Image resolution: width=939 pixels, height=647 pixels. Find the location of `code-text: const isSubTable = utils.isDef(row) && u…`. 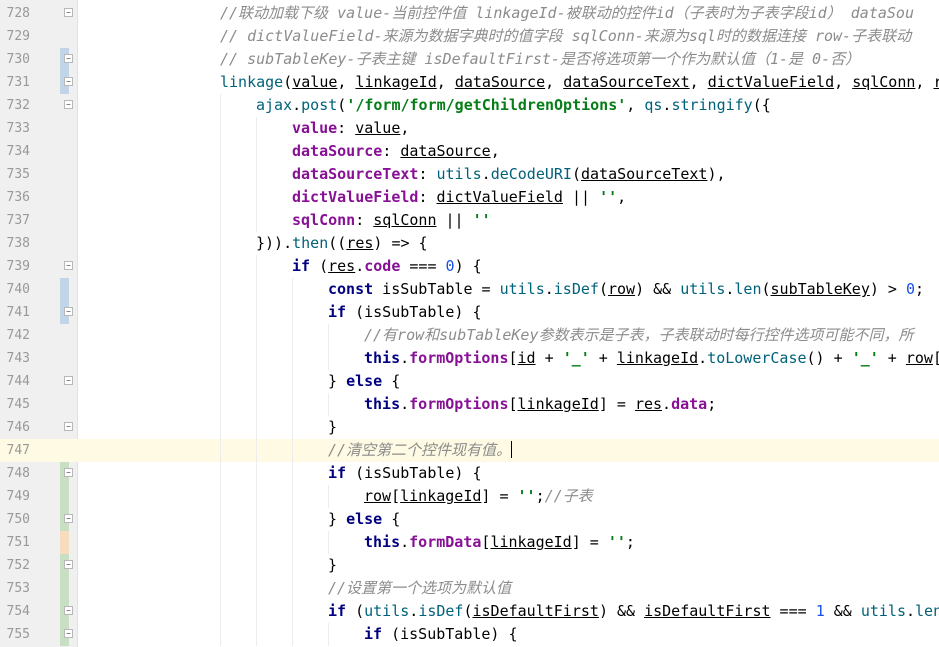

code-text: const isSubTable = utils.isDef(row) && u… is located at coordinates (626, 289).